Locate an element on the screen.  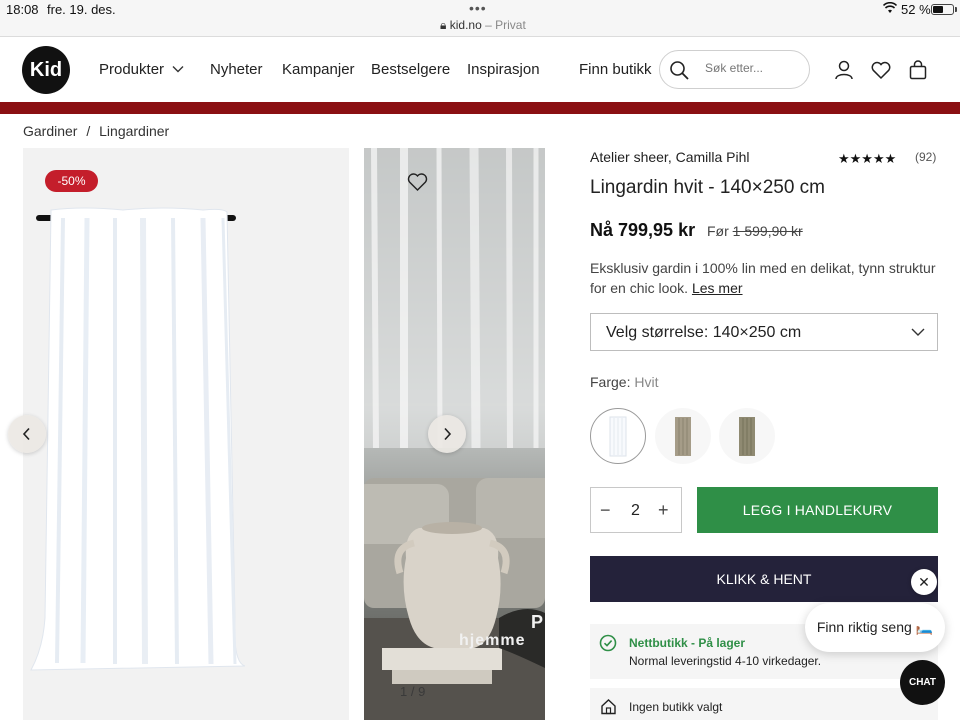
store-title: Ingen butikk valgt is located at coordinates (676, 707).